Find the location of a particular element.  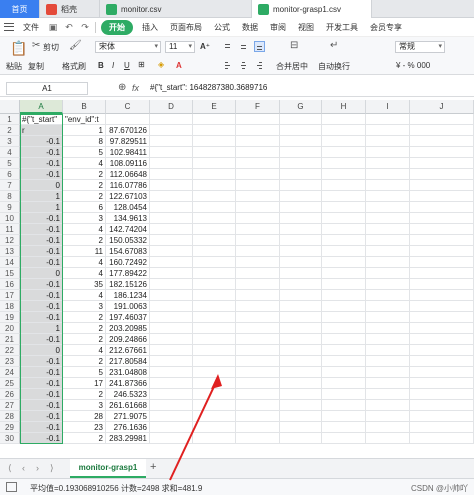

row-header: 11 is located at coordinates (10, 229).